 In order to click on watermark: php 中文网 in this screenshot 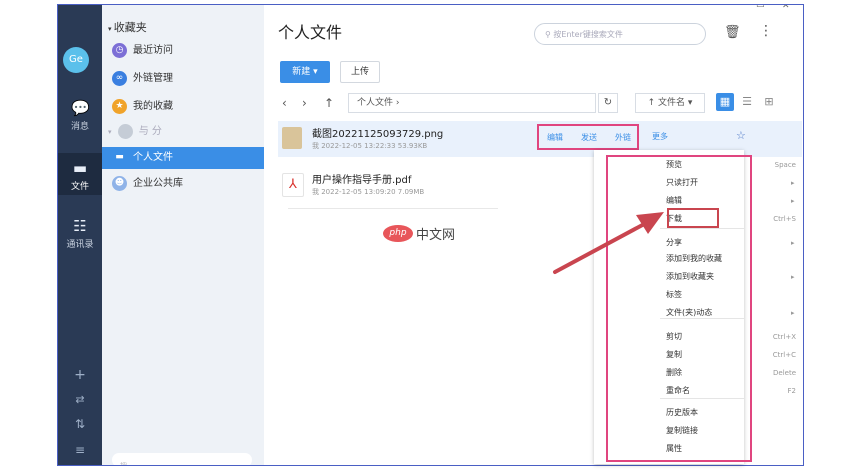, I will do `click(419, 233)`.